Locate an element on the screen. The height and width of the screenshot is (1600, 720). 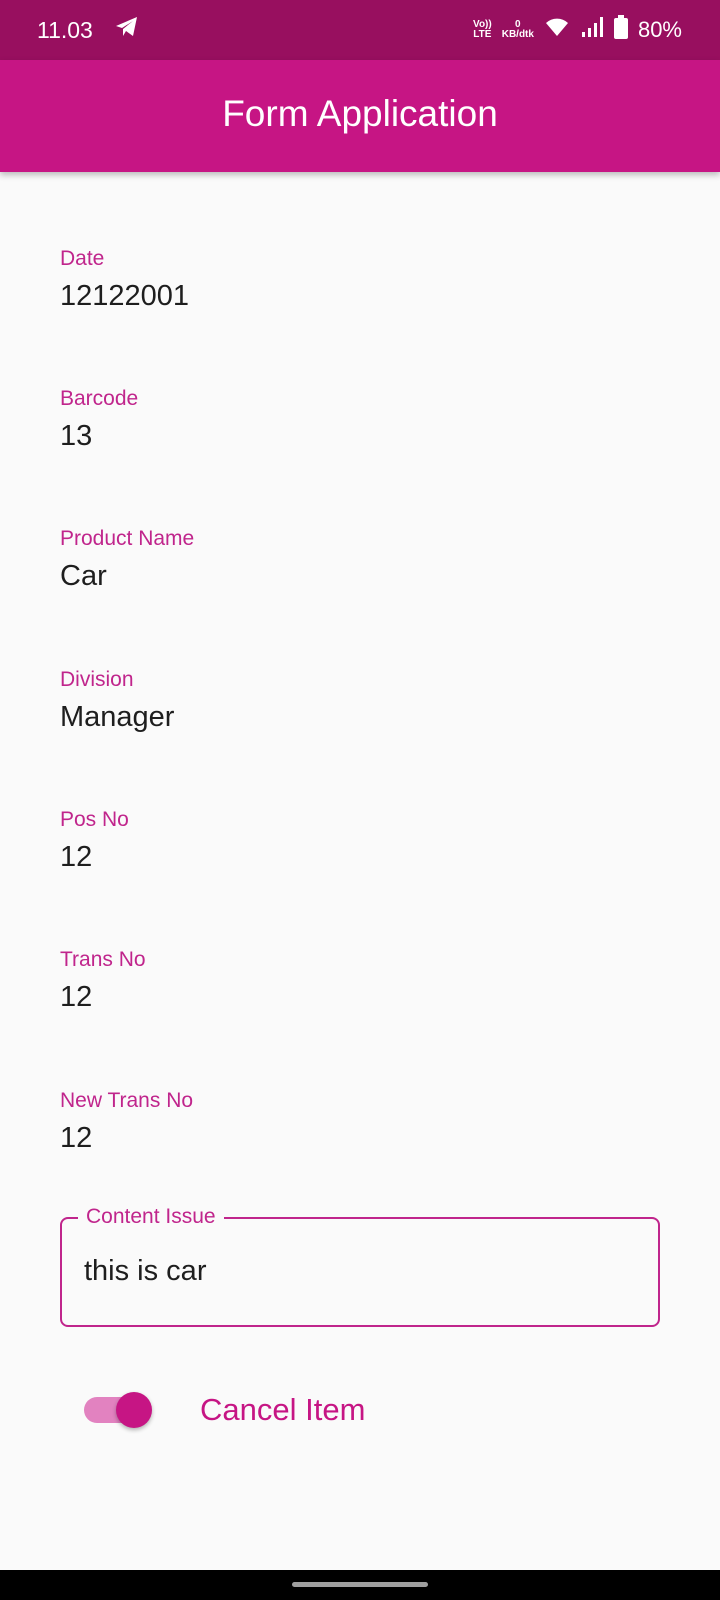
content-issue-label: Content Issue is located at coordinates (151, 1217).